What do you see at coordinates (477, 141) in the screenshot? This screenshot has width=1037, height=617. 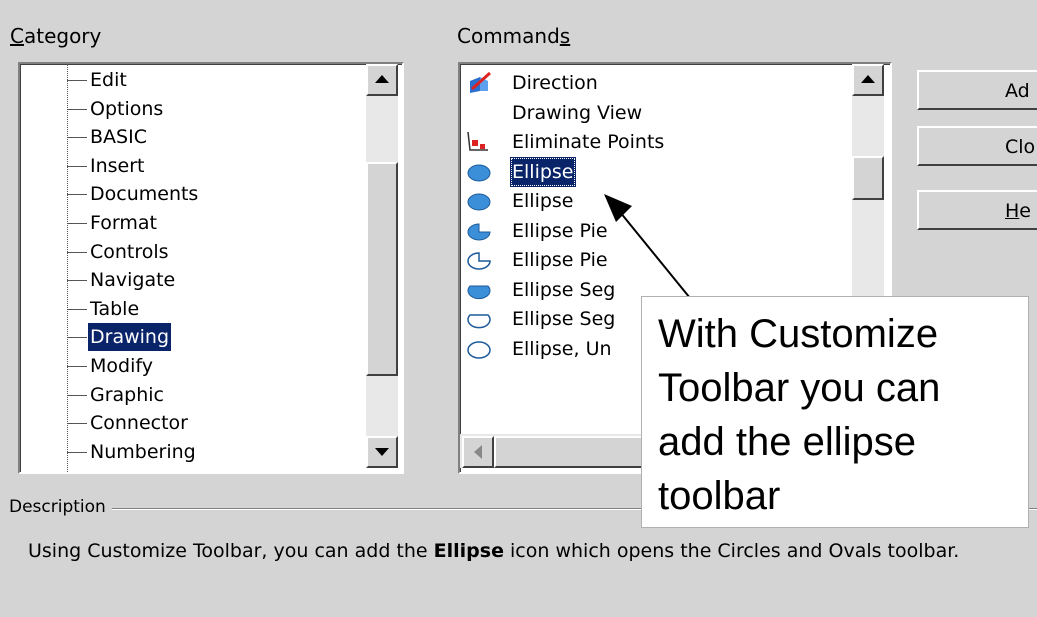 I see `eliminate-points-icon` at bounding box center [477, 141].